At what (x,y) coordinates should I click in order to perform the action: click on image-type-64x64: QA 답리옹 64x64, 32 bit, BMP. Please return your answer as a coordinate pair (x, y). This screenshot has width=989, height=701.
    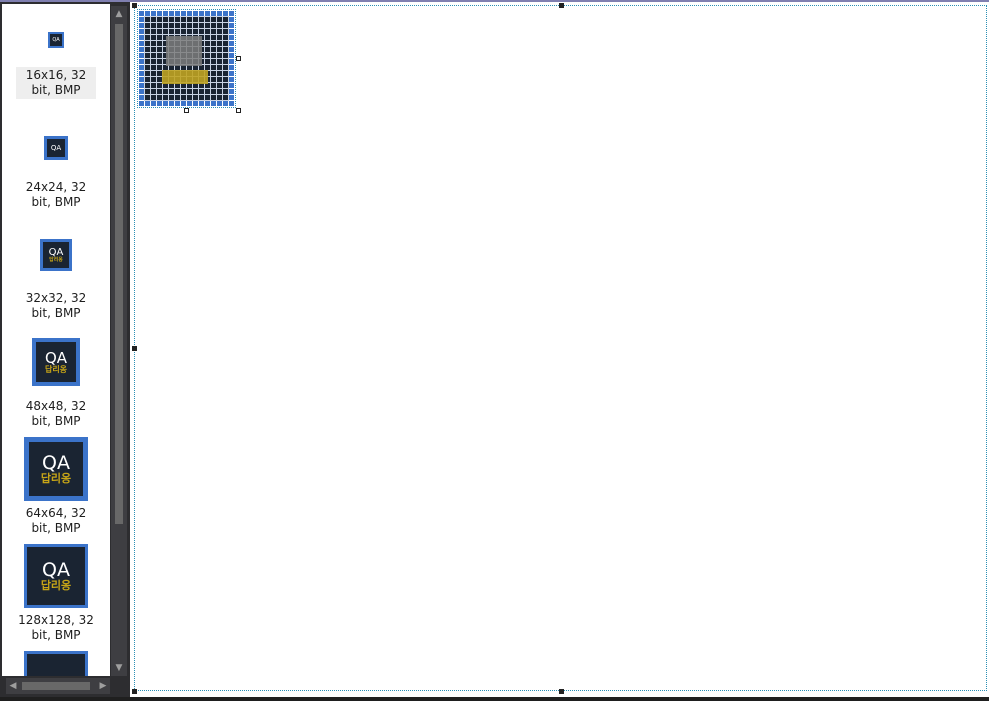
    Looking at the image, I should click on (56, 487).